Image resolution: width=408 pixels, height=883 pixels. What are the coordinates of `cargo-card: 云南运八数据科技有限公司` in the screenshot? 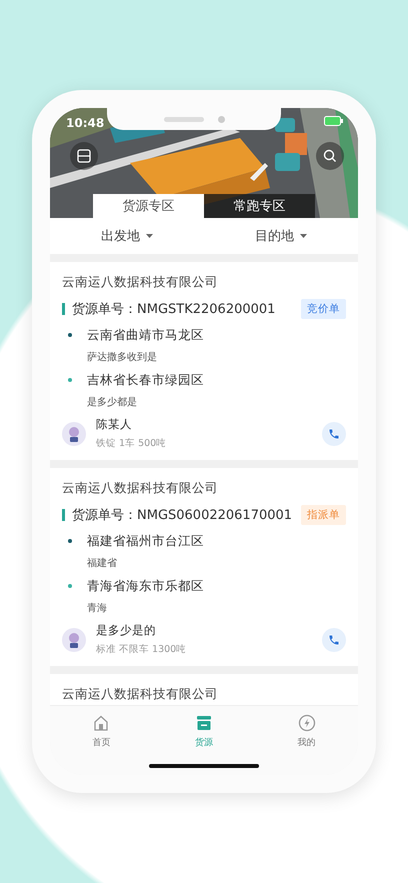 It's located at (204, 689).